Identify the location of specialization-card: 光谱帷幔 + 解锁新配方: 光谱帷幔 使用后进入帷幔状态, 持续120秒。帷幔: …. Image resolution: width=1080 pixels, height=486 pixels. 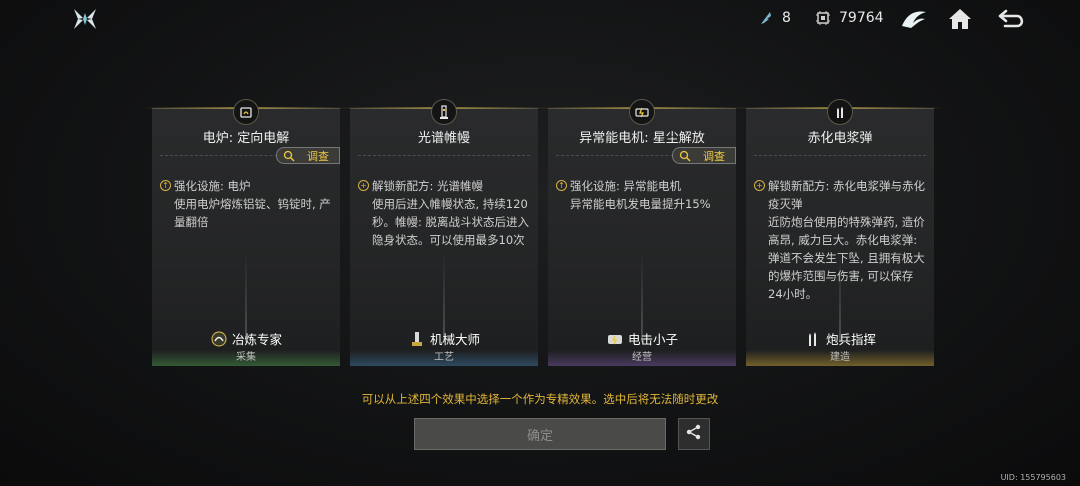
(444, 232).